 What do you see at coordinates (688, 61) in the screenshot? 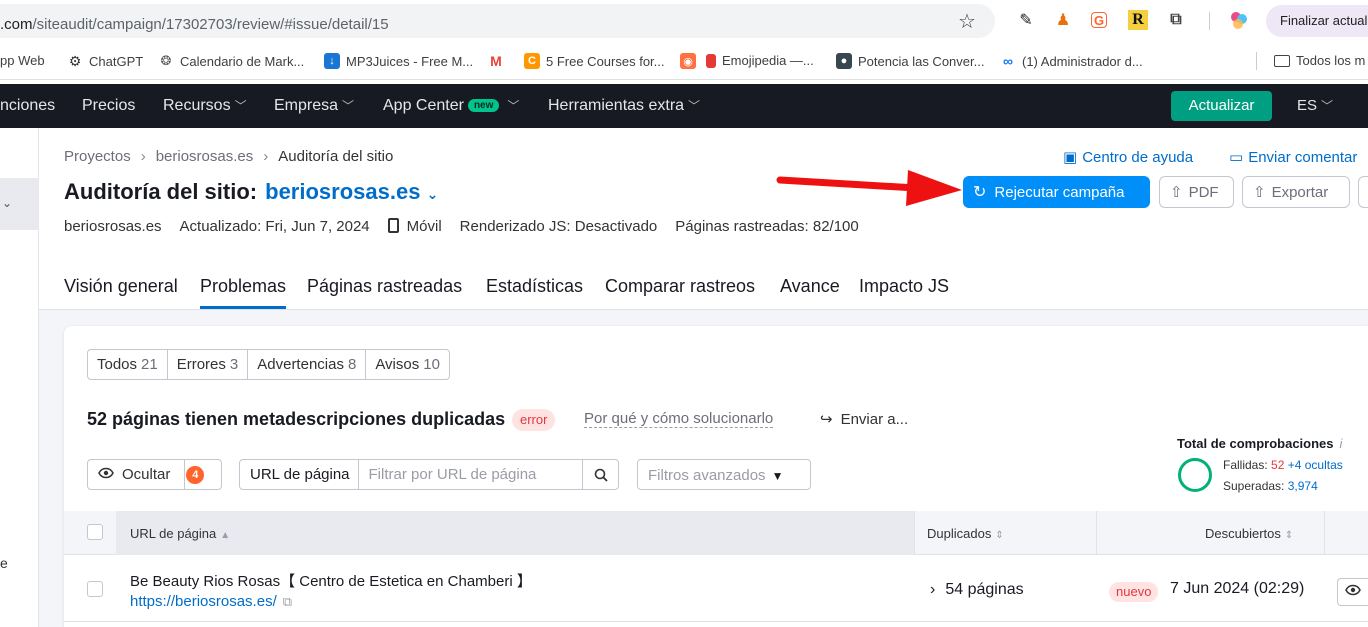
I see `bookmark-item: ◉` at bounding box center [688, 61].